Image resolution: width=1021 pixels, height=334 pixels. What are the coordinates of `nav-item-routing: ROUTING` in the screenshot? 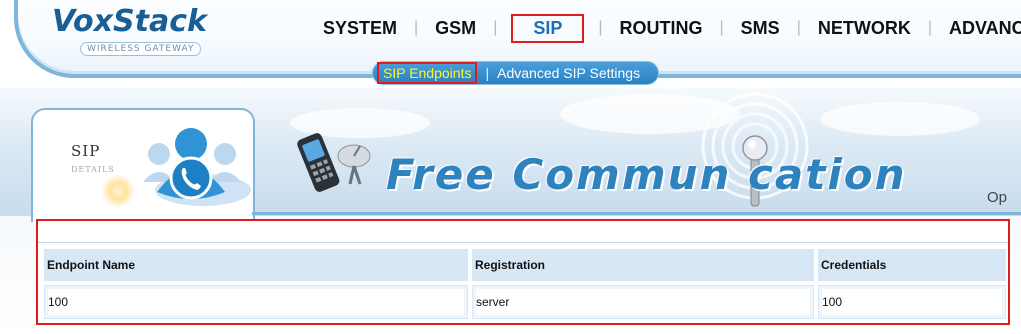 It's located at (661, 28).